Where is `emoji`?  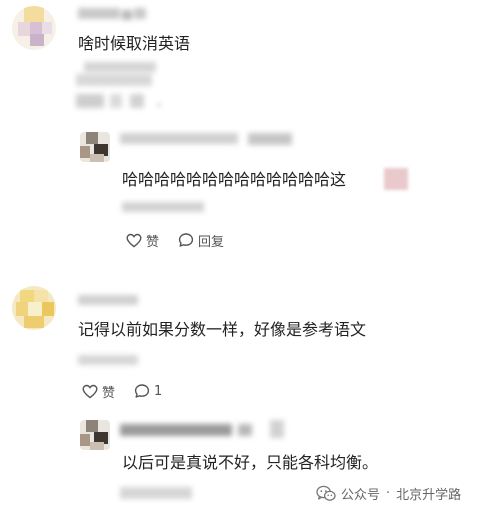
emoji is located at coordinates (396, 179).